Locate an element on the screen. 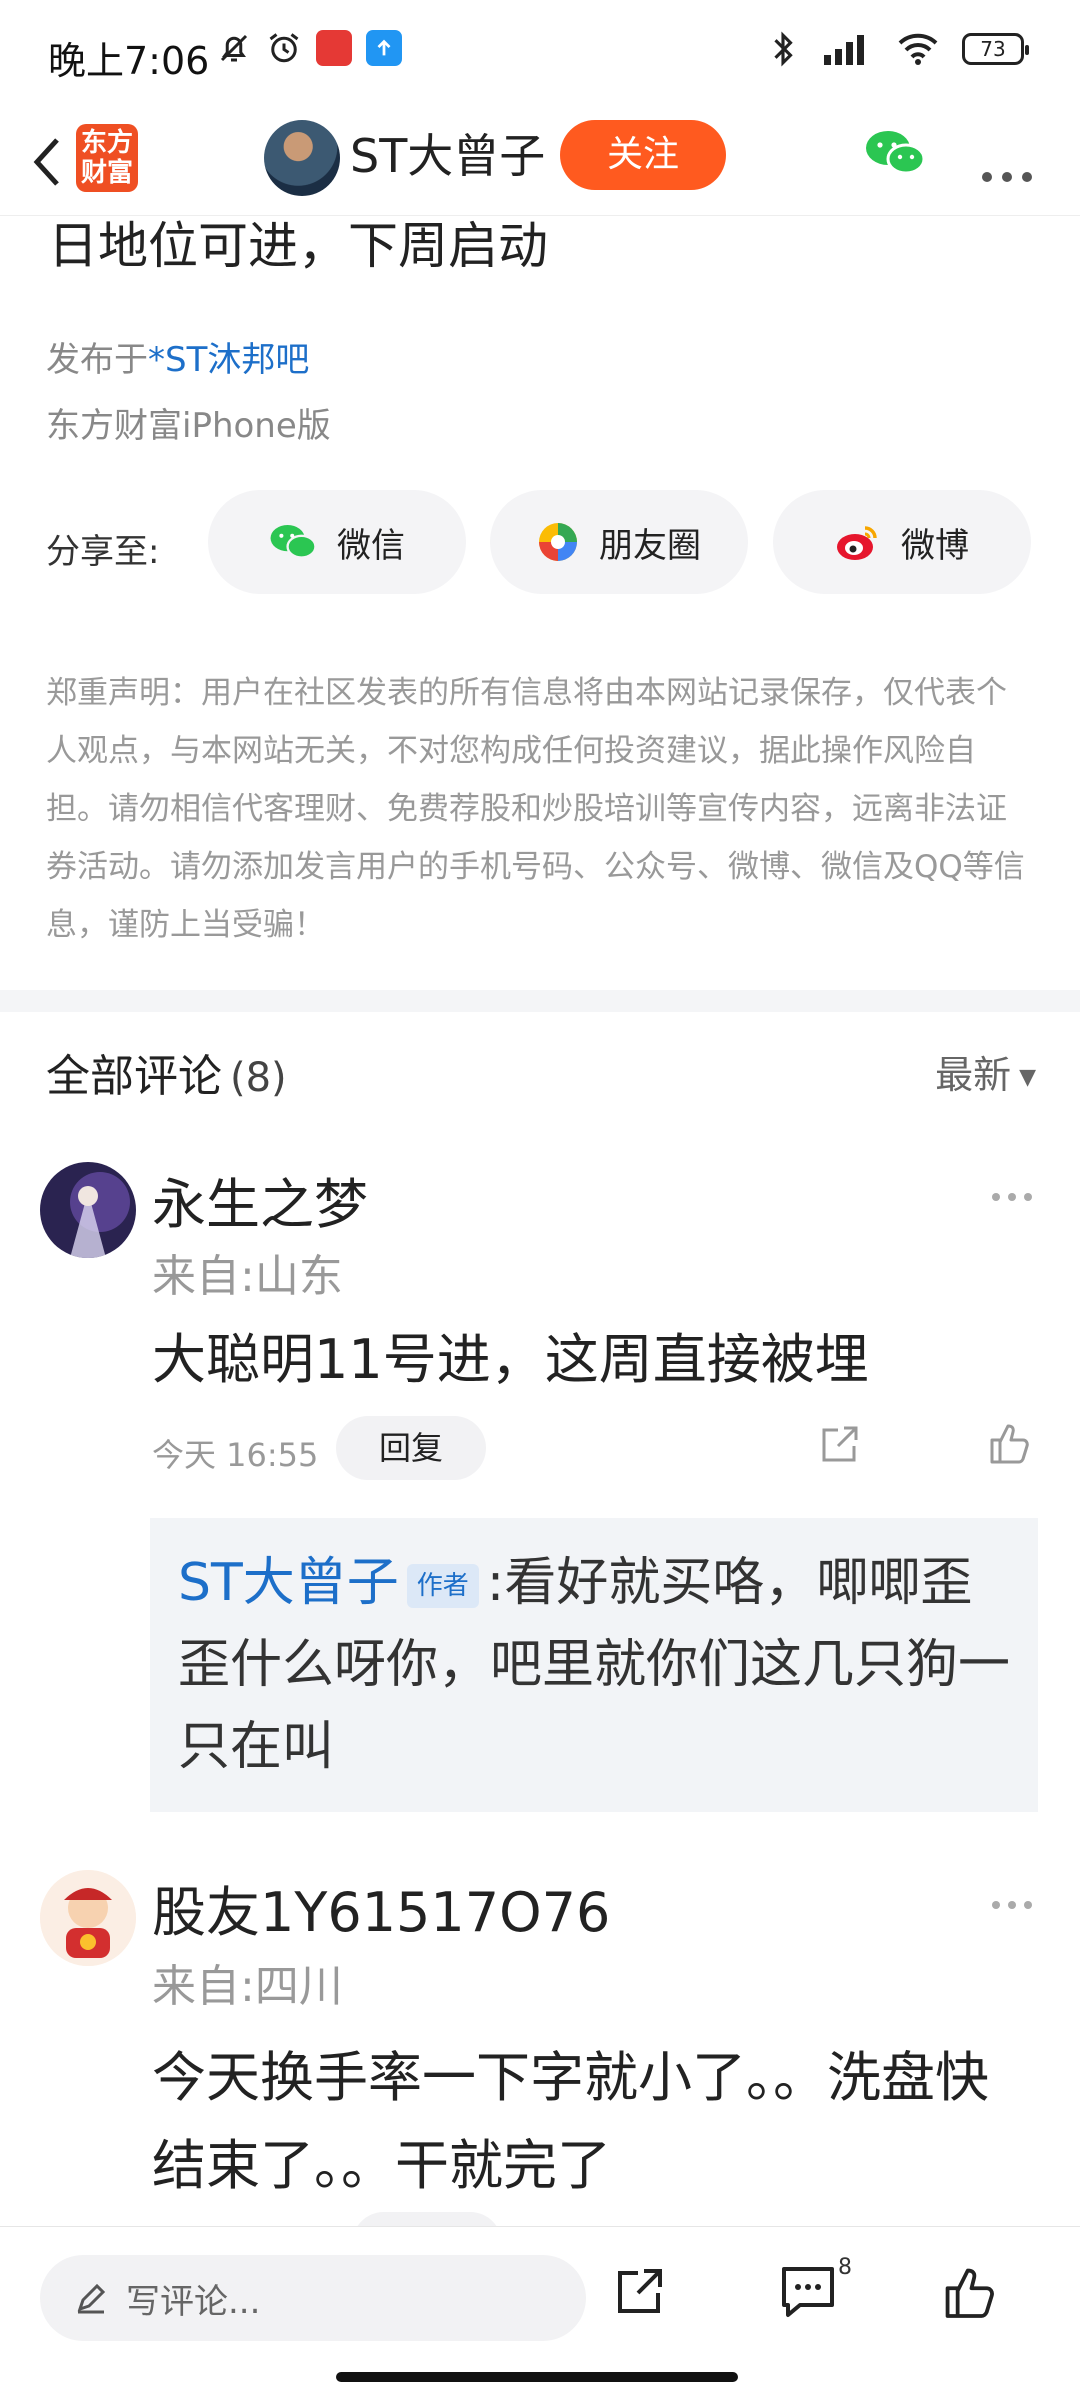  reply-content: ST大曾子 作者:看好就买咯，唧唧歪歪什么呀你，吧里就你们这几只狗一只在叫 is located at coordinates (594, 1665).